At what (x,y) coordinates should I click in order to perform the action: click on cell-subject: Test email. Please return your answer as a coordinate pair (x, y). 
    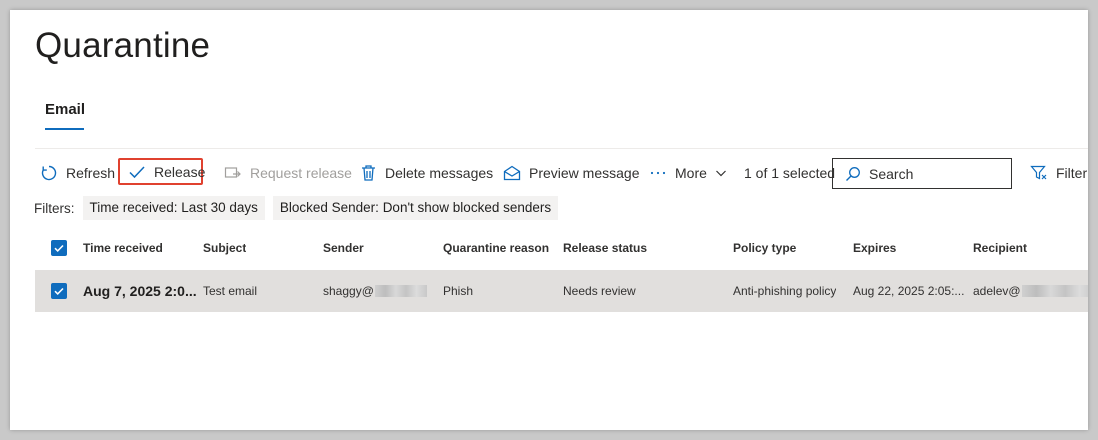
    Looking at the image, I should click on (230, 291).